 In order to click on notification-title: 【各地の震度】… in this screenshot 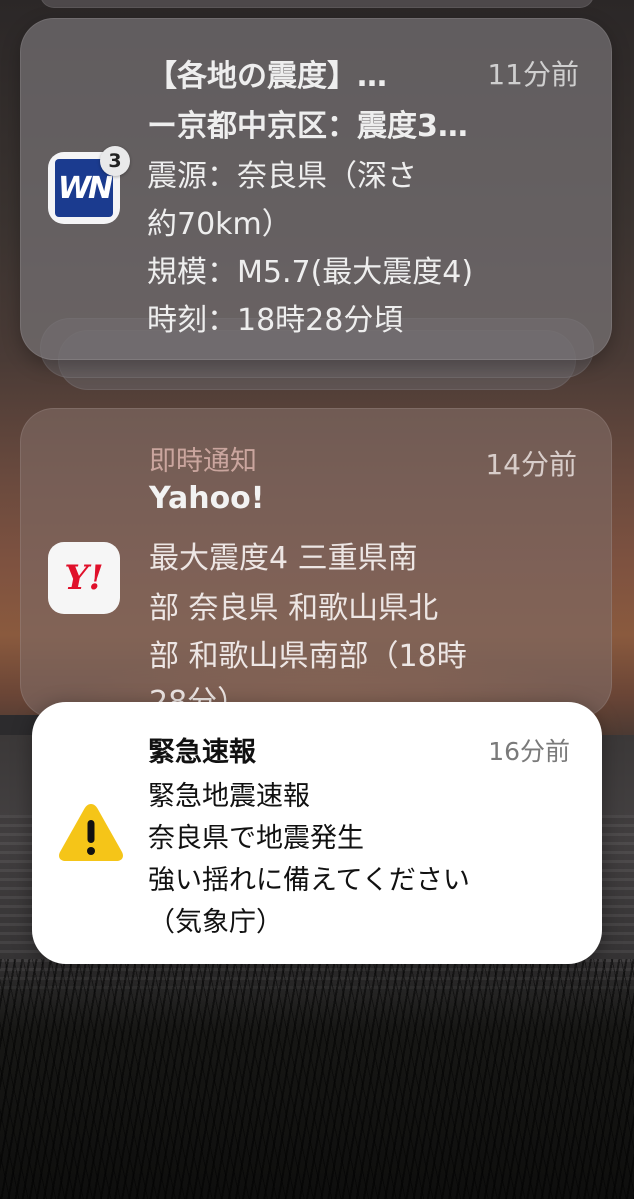, I will do `click(267, 76)`.